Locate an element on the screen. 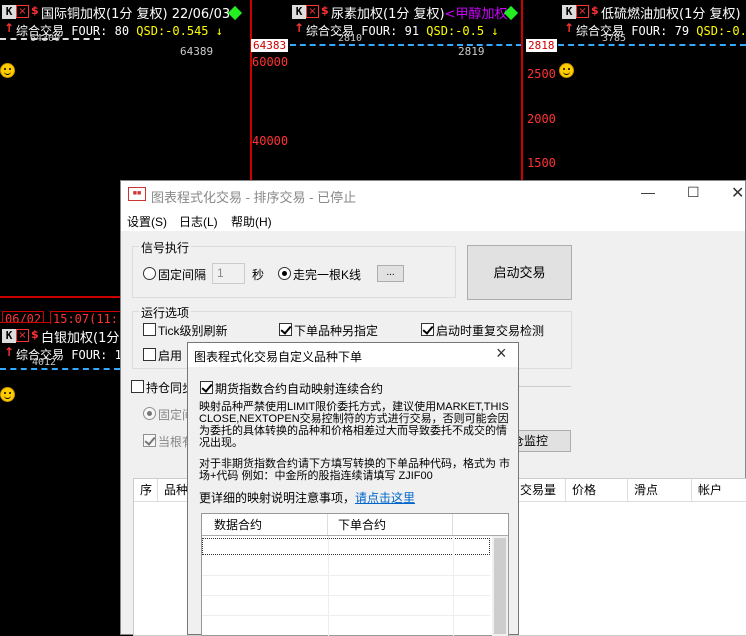 This screenshot has width=746, height=636. top-price-label: 3785 is located at coordinates (614, 38).